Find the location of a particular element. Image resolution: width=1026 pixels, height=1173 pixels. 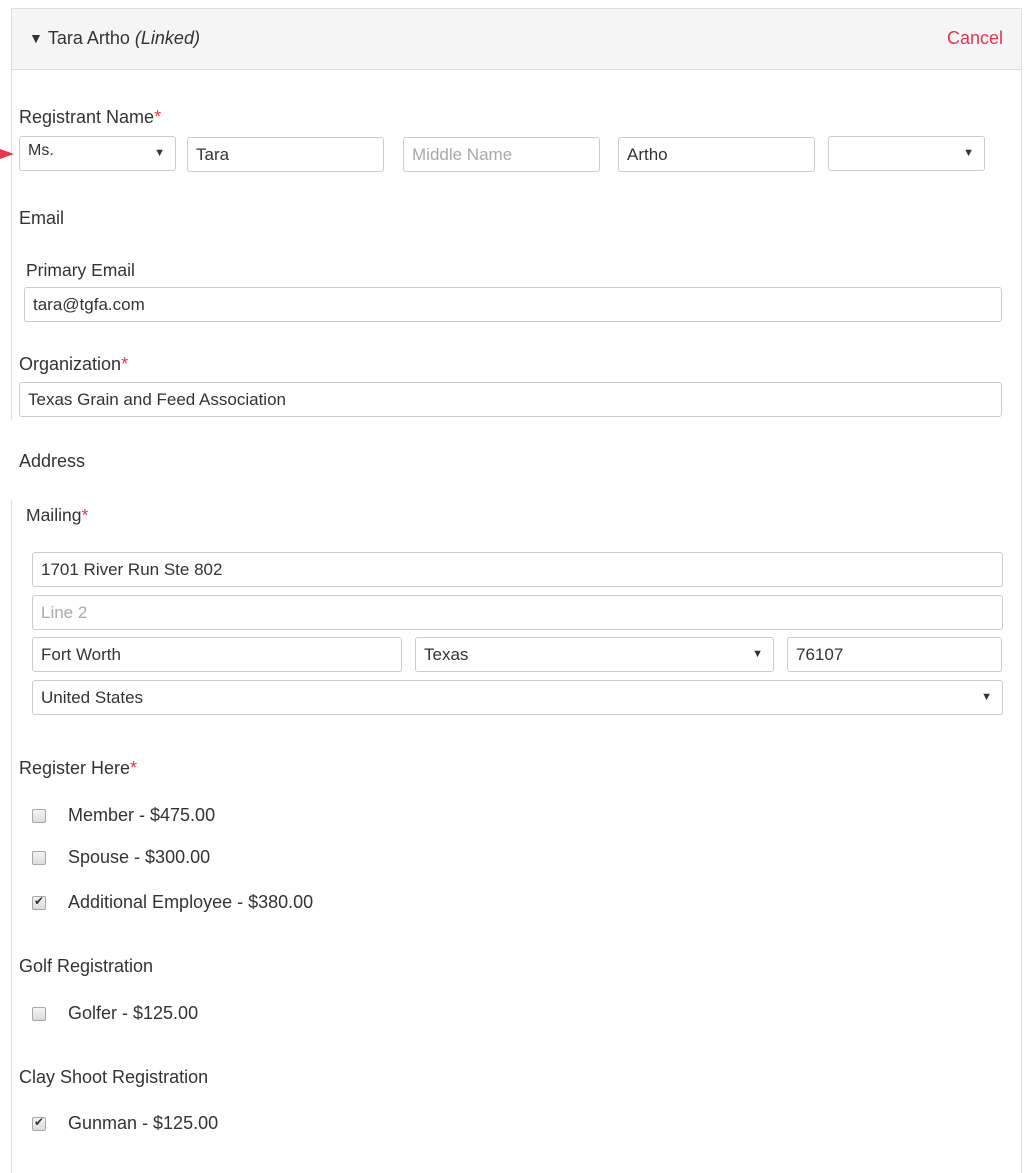

mailing-label: Mailing* is located at coordinates (57, 515).